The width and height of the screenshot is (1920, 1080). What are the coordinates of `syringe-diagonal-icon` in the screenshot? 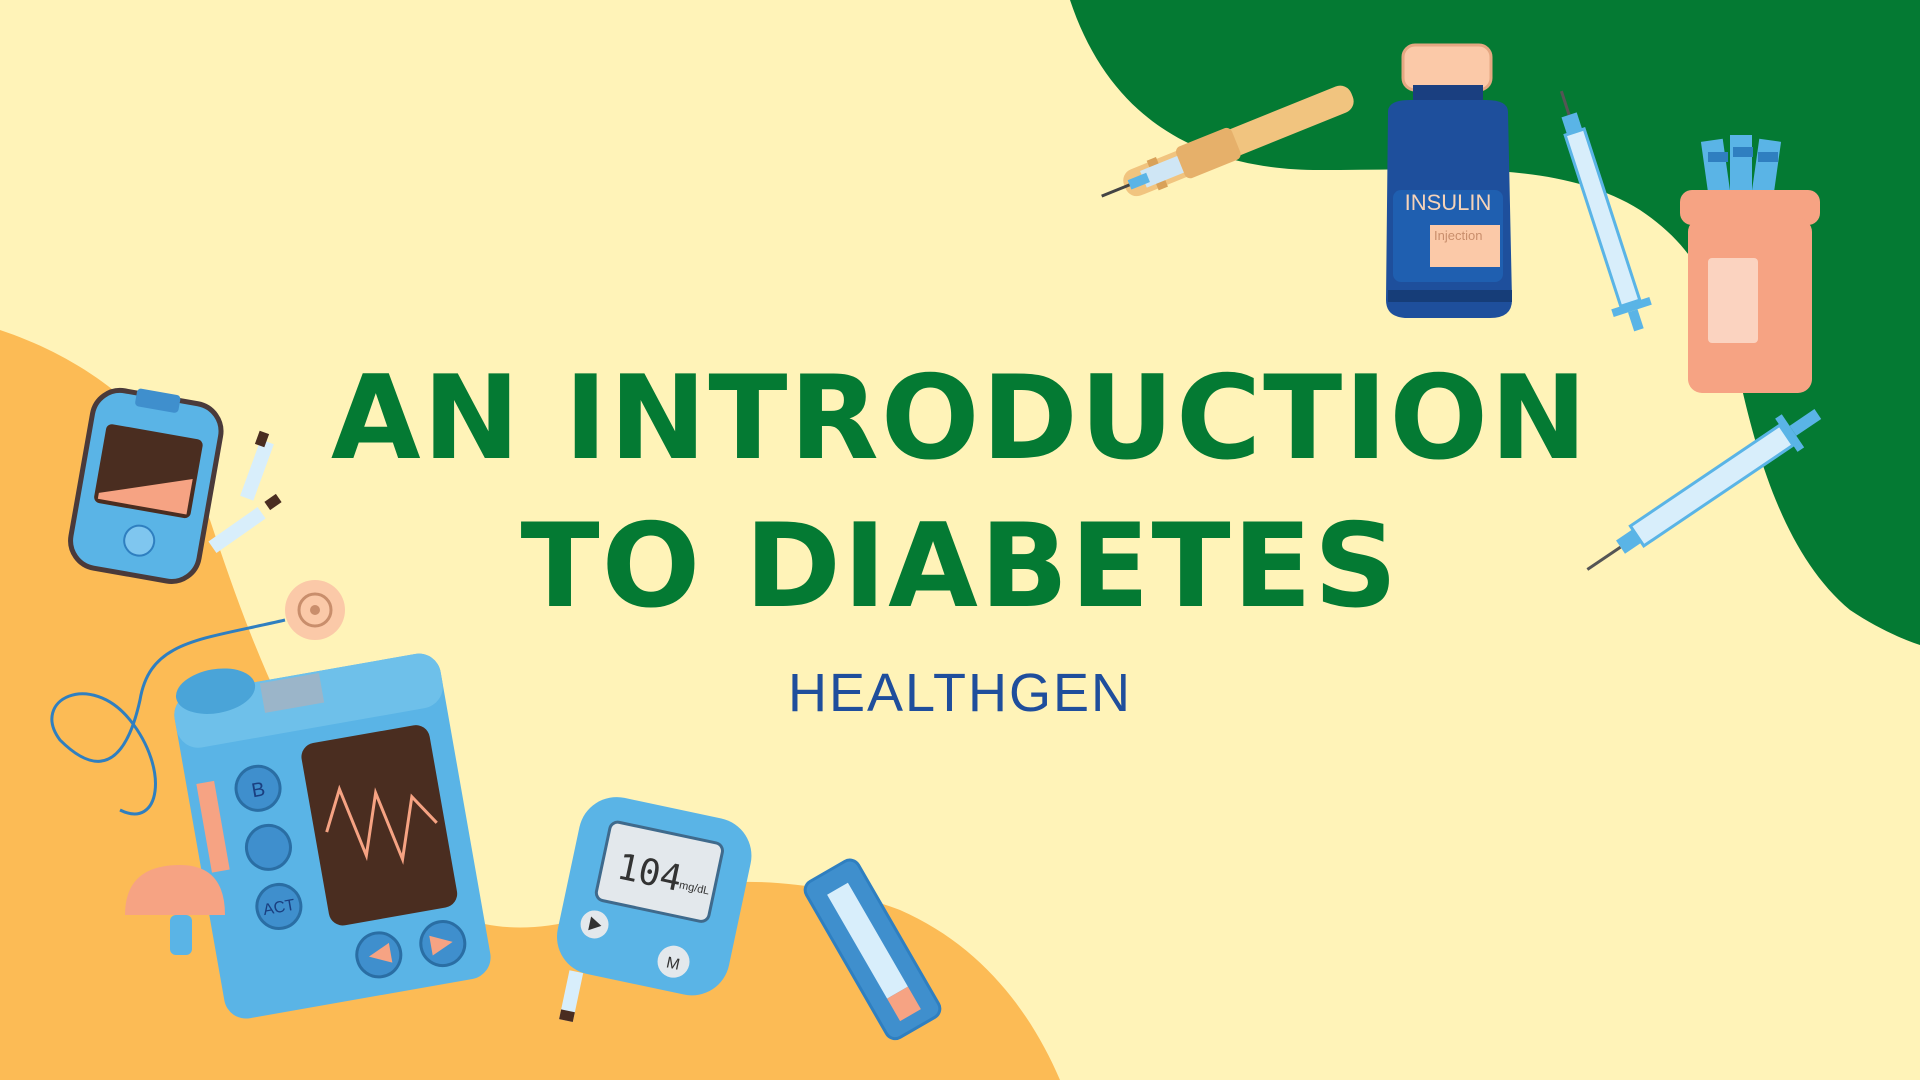 It's located at (1704, 490).